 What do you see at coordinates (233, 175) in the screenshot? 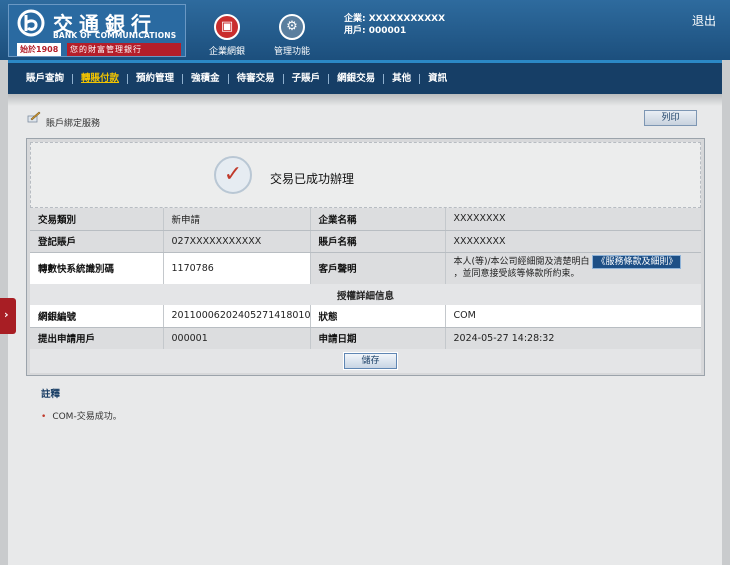
I see `success-check-icon: ✓` at bounding box center [233, 175].